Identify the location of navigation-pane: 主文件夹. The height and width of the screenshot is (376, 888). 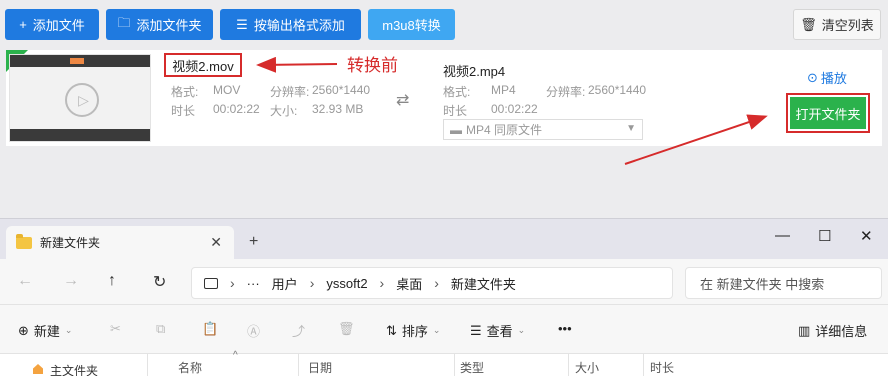
(74, 365).